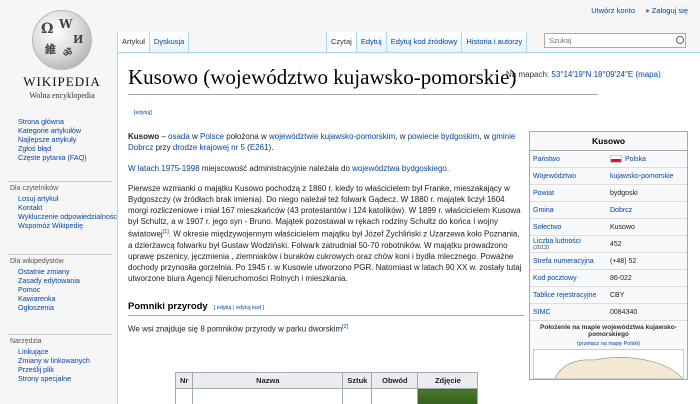 This screenshot has height=404, width=700. Describe the element at coordinates (62, 40) in the screenshot. I see `globe-icon: Ω W И 維 ॐ` at that location.